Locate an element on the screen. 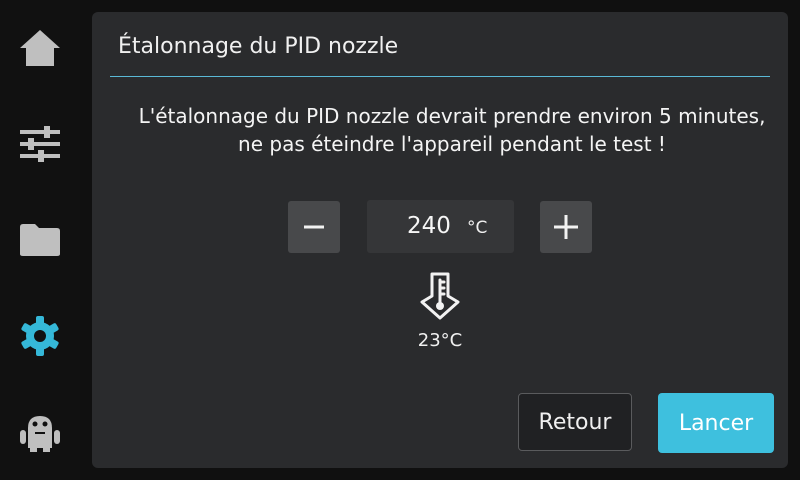  home-icon is located at coordinates (40, 48).